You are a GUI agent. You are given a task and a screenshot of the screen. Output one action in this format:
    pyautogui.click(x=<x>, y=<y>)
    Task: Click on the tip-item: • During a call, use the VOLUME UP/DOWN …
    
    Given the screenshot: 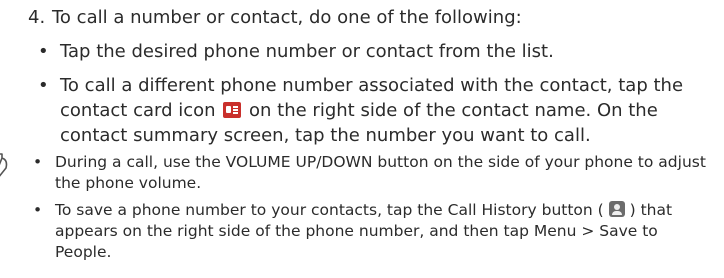 What is the action you would take?
    pyautogui.click(x=374, y=173)
    